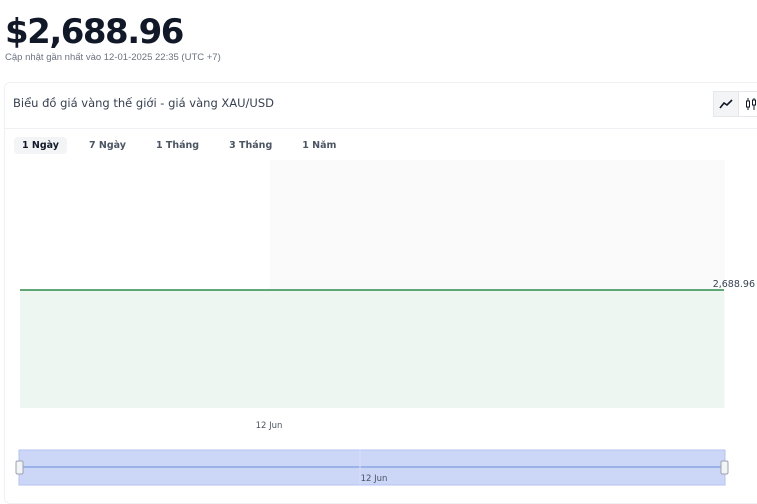 This screenshot has height=504, width=757. Describe the element at coordinates (319, 145) in the screenshot. I see `tab-1-year: 1 Năm` at that location.